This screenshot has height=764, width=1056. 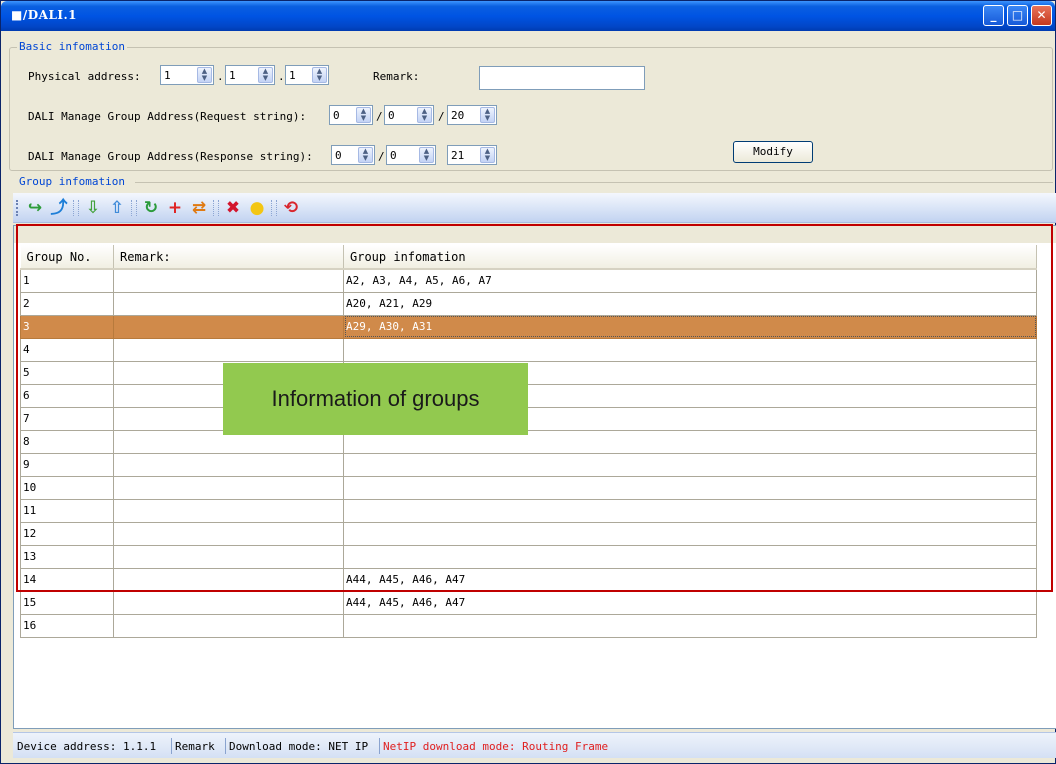 What do you see at coordinates (199, 208) in the screenshot?
I see `swap-icon: ⇄` at bounding box center [199, 208].